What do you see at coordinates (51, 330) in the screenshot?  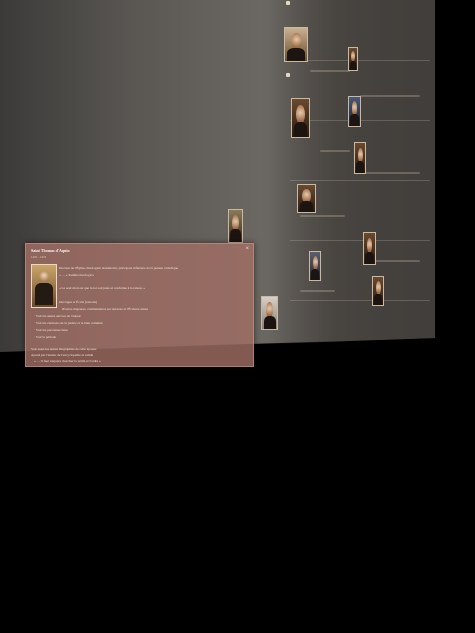 I see `popup-link: · Voir les personnes liées` at bounding box center [51, 330].